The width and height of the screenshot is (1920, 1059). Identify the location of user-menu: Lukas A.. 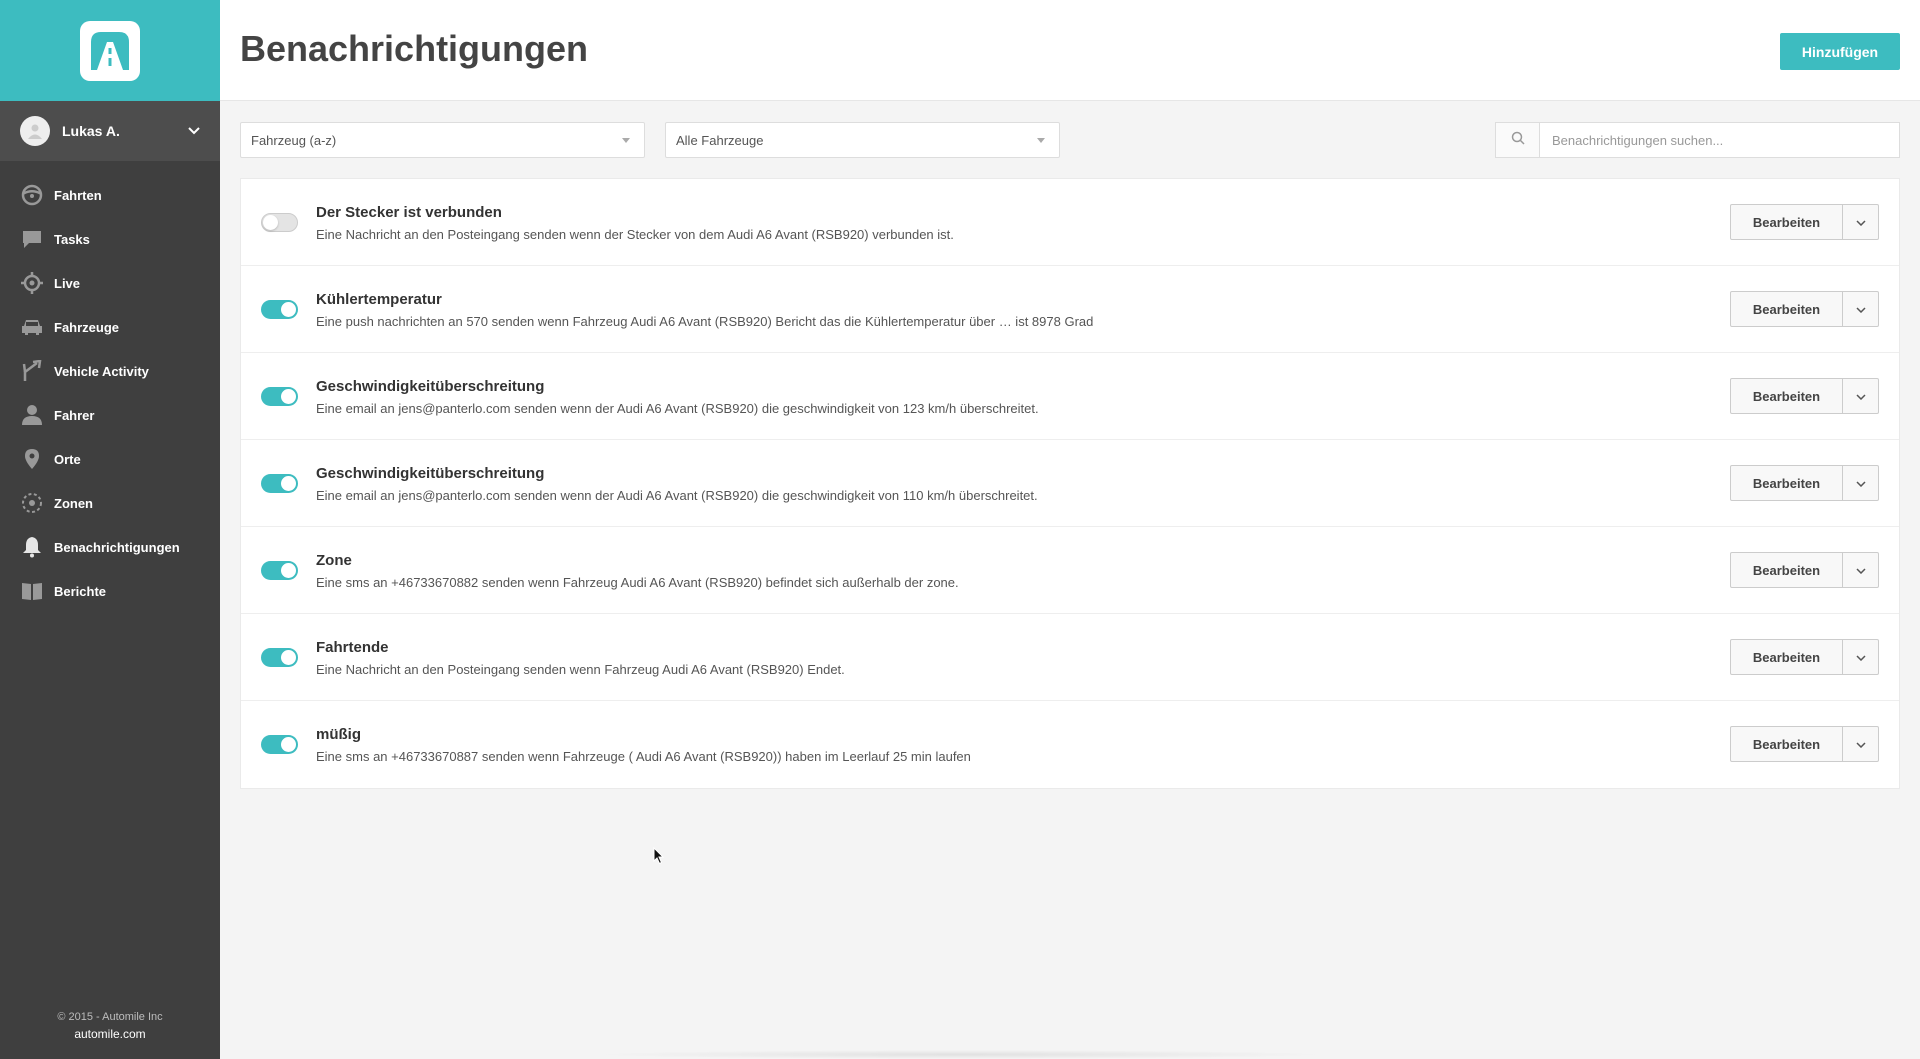
(110, 131).